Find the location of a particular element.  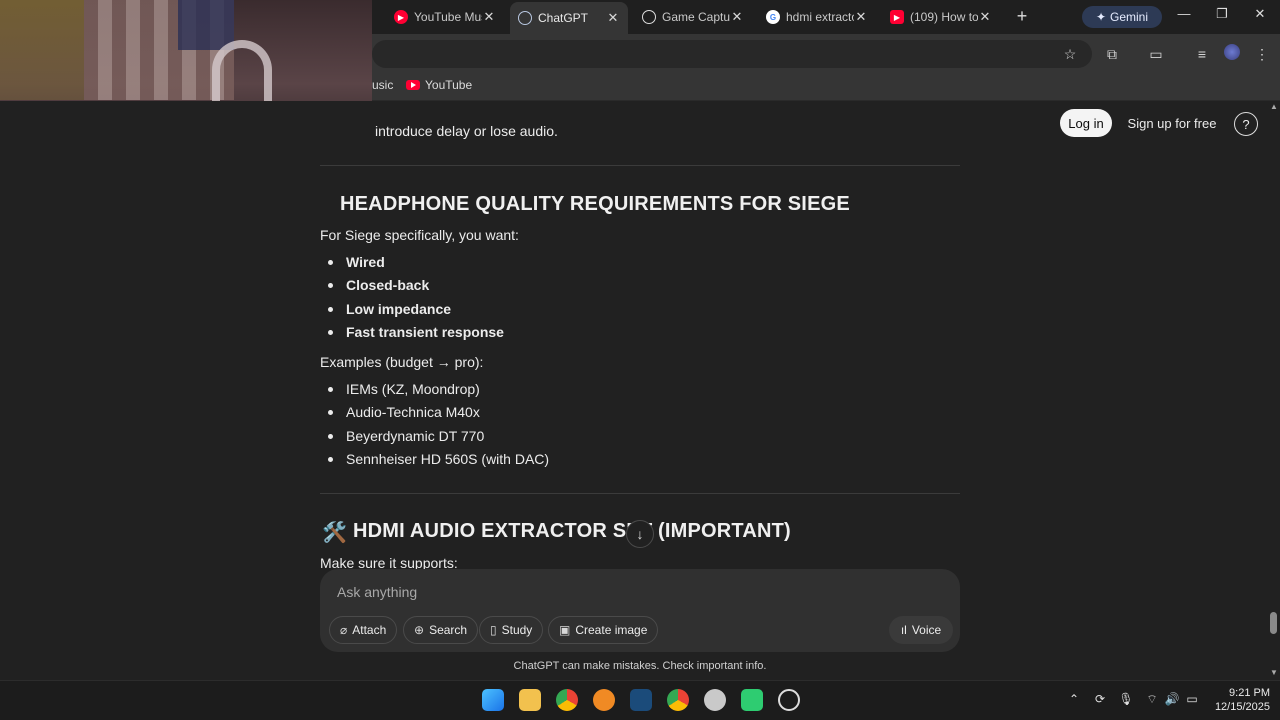

bookmark-star-icon: ☆ is located at coordinates (1070, 54).